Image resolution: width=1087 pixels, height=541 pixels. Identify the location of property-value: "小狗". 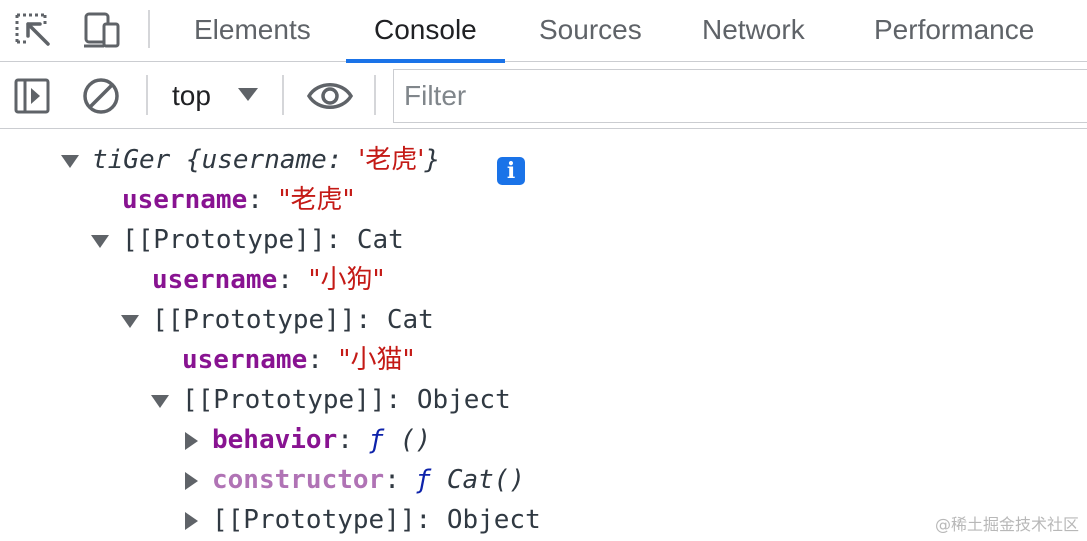
(346, 280).